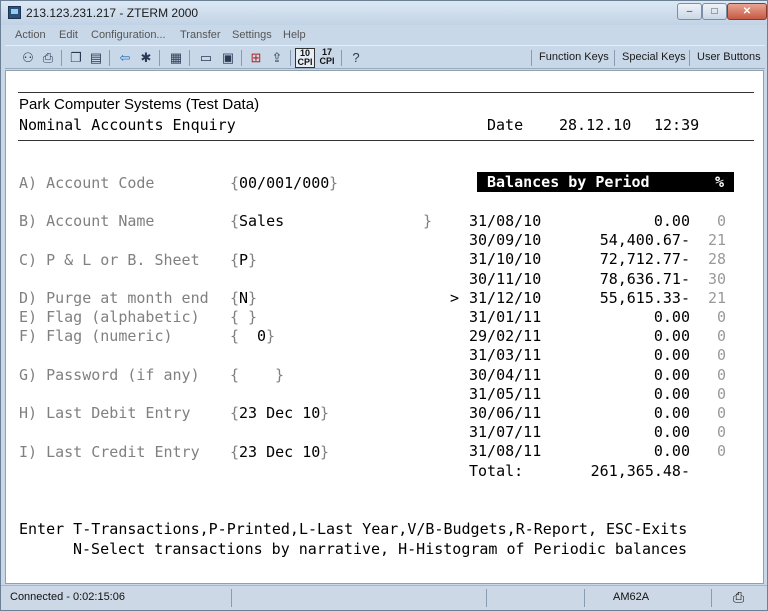  Describe the element at coordinates (505, 279) in the screenshot. I see `balance-period-date: 30/11/10` at that location.